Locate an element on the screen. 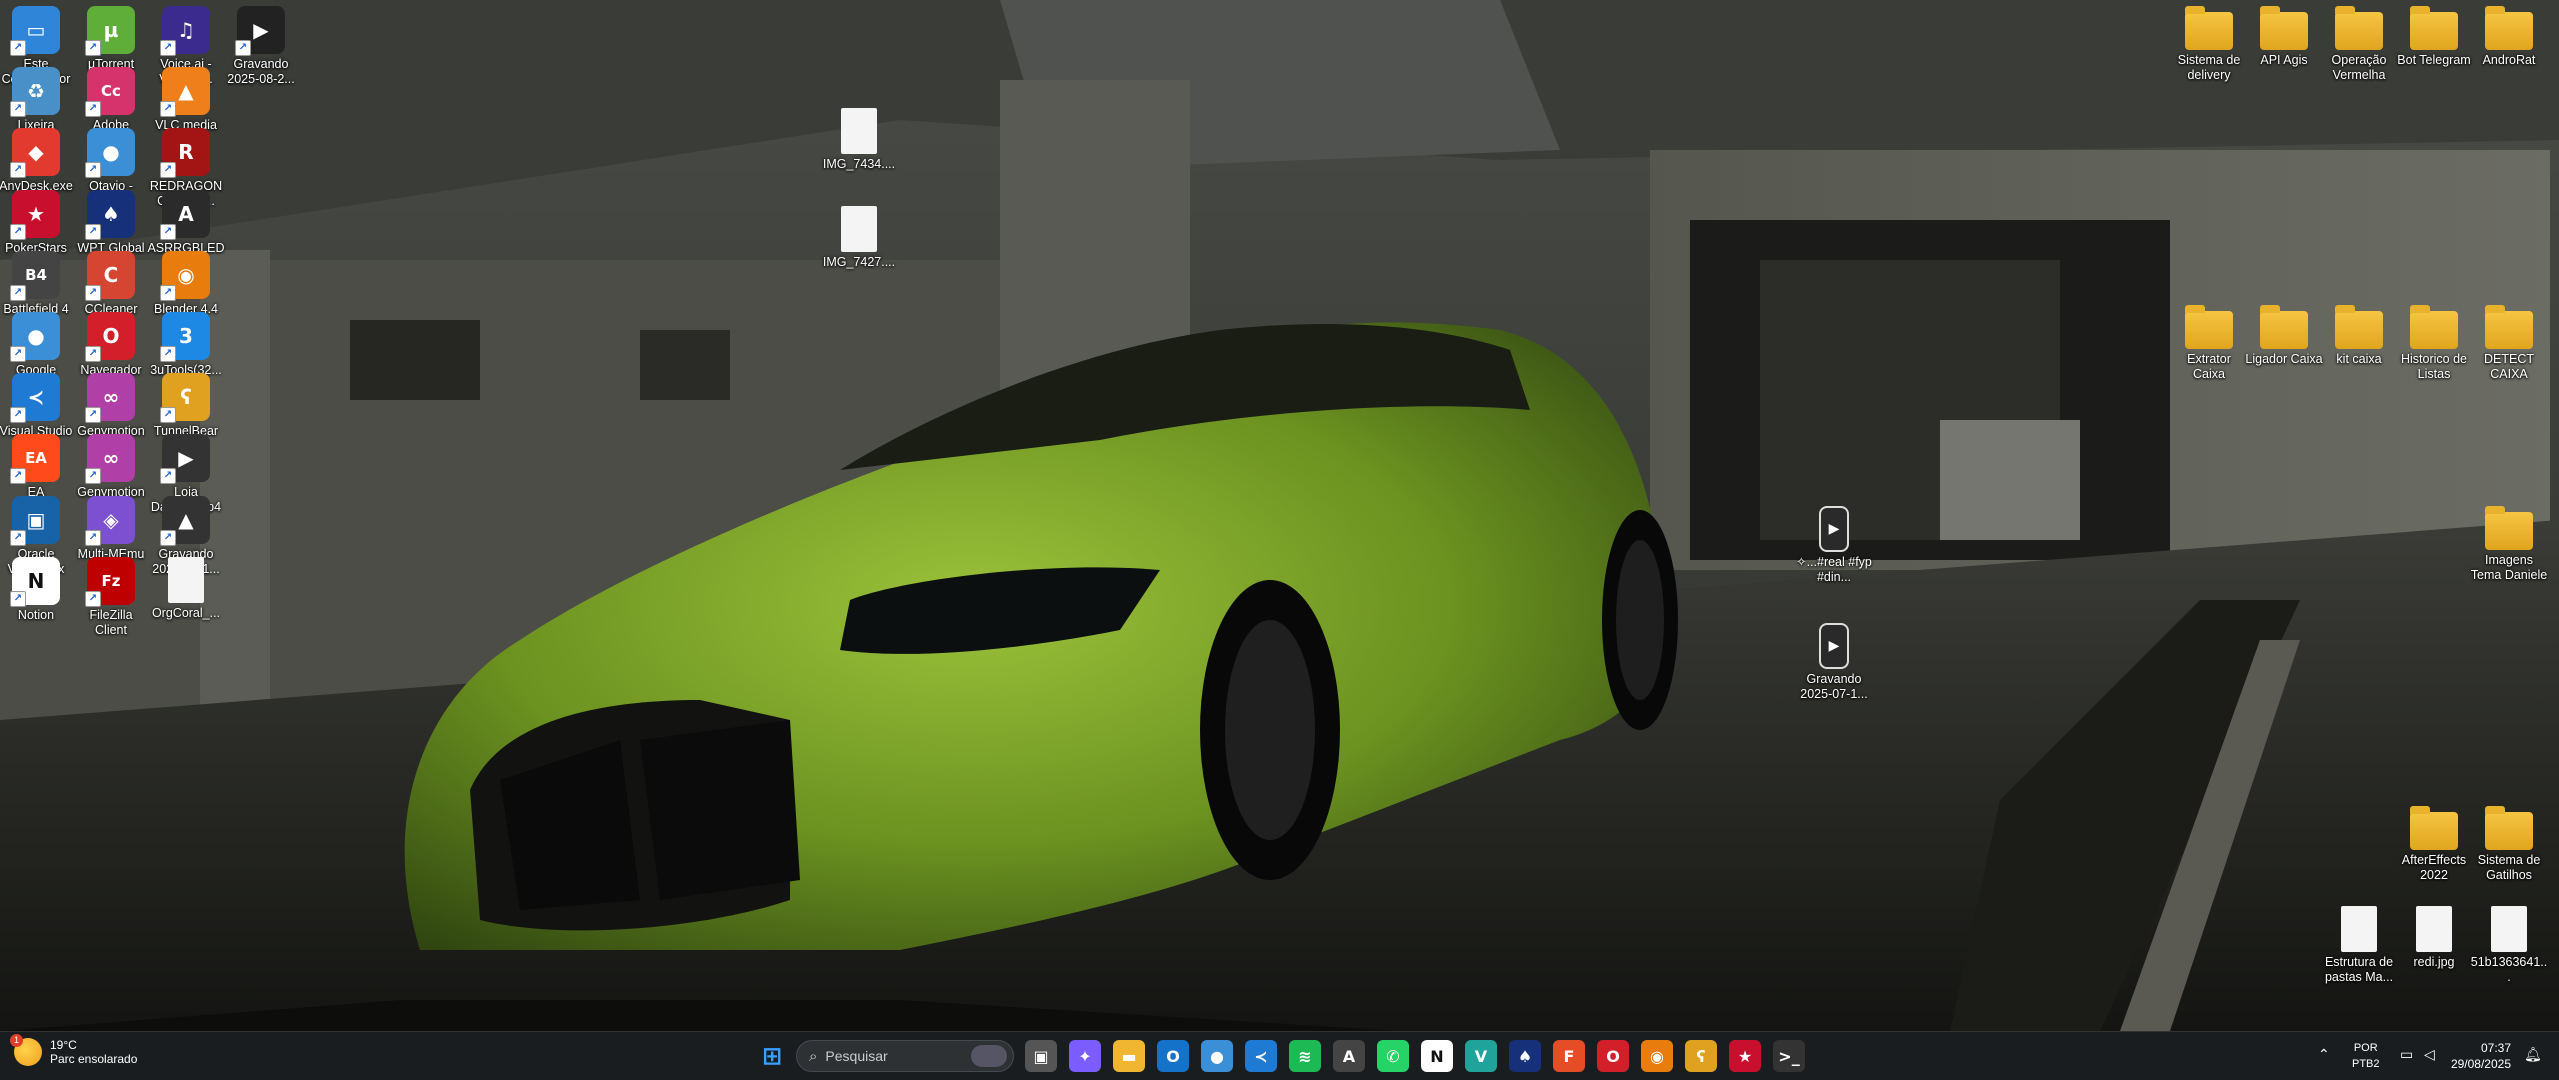 This screenshot has height=1080, width=2559. opera-icon: O is located at coordinates (1613, 1056).